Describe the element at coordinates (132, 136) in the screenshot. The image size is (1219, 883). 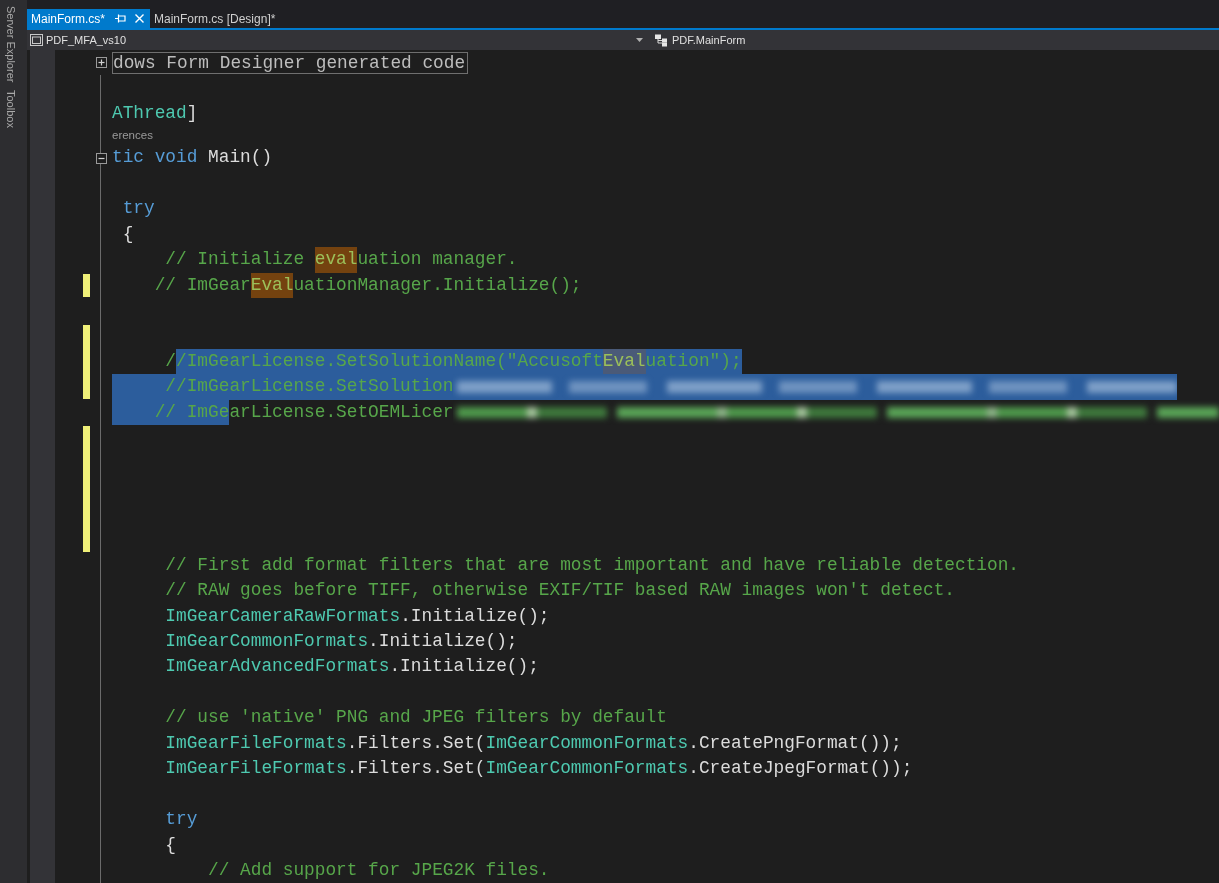
I see `codelens-link: erences` at that location.